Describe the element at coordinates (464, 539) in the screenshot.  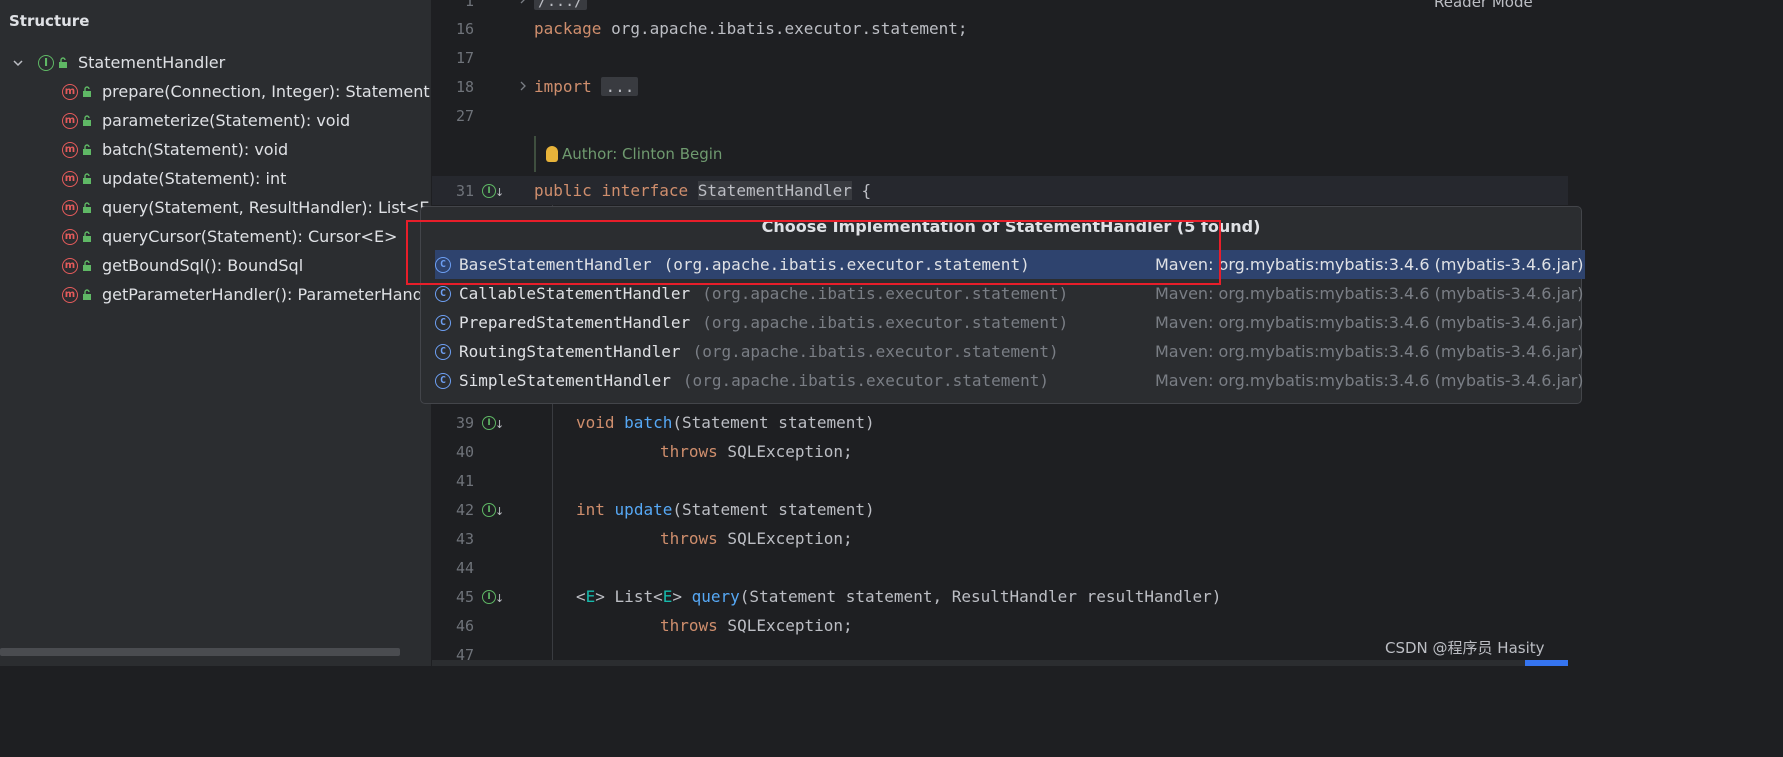
I see `line-number: 43` at that location.